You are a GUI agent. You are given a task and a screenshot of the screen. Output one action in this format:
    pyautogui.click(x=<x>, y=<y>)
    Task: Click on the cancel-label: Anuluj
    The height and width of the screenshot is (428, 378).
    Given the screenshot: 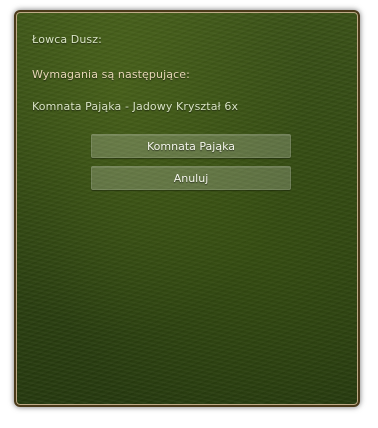 What is the action you would take?
    pyautogui.click(x=191, y=178)
    